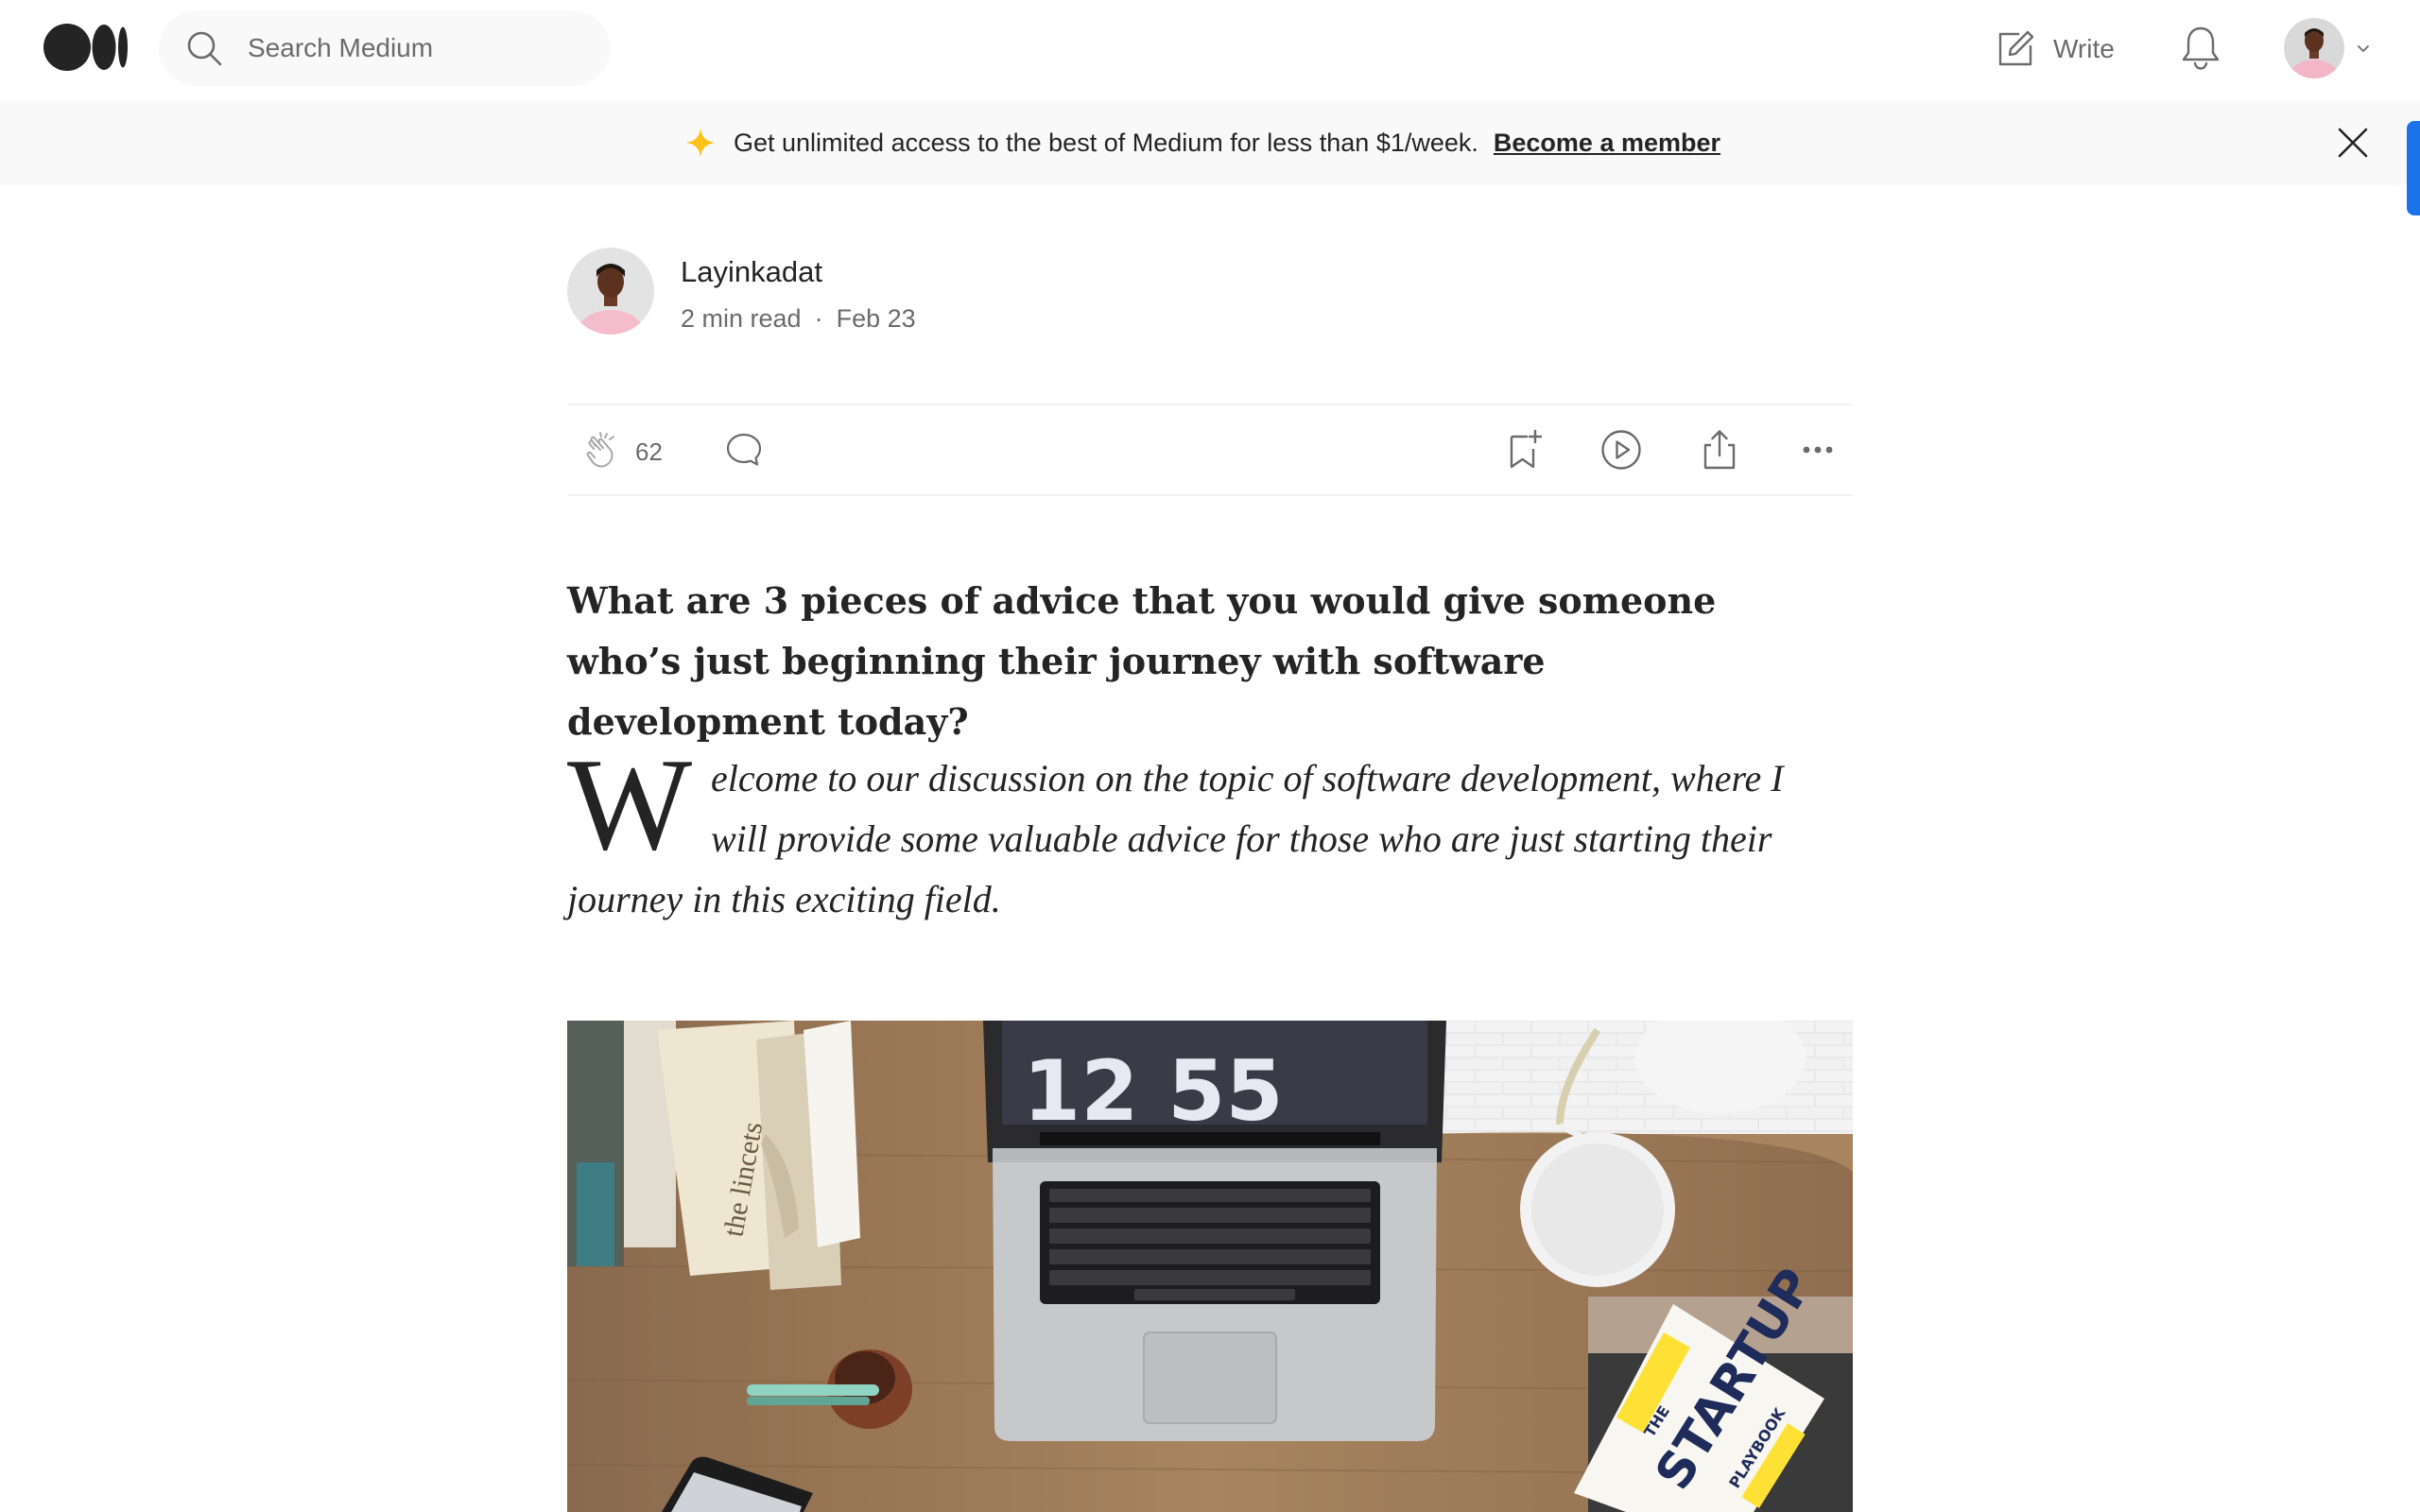 The width and height of the screenshot is (2420, 1512). Describe the element at coordinates (700, 143) in the screenshot. I see `sparkle-icon` at that location.